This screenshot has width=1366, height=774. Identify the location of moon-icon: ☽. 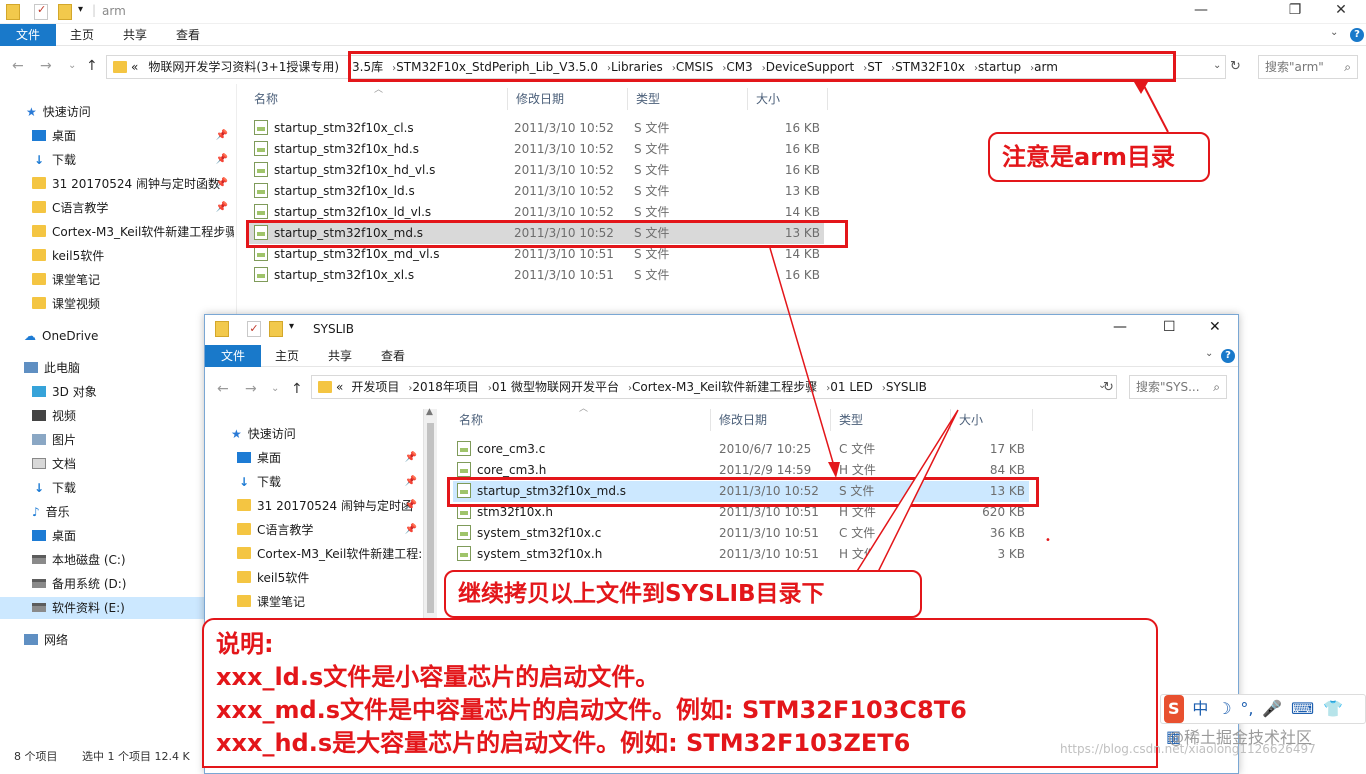
(1224, 709).